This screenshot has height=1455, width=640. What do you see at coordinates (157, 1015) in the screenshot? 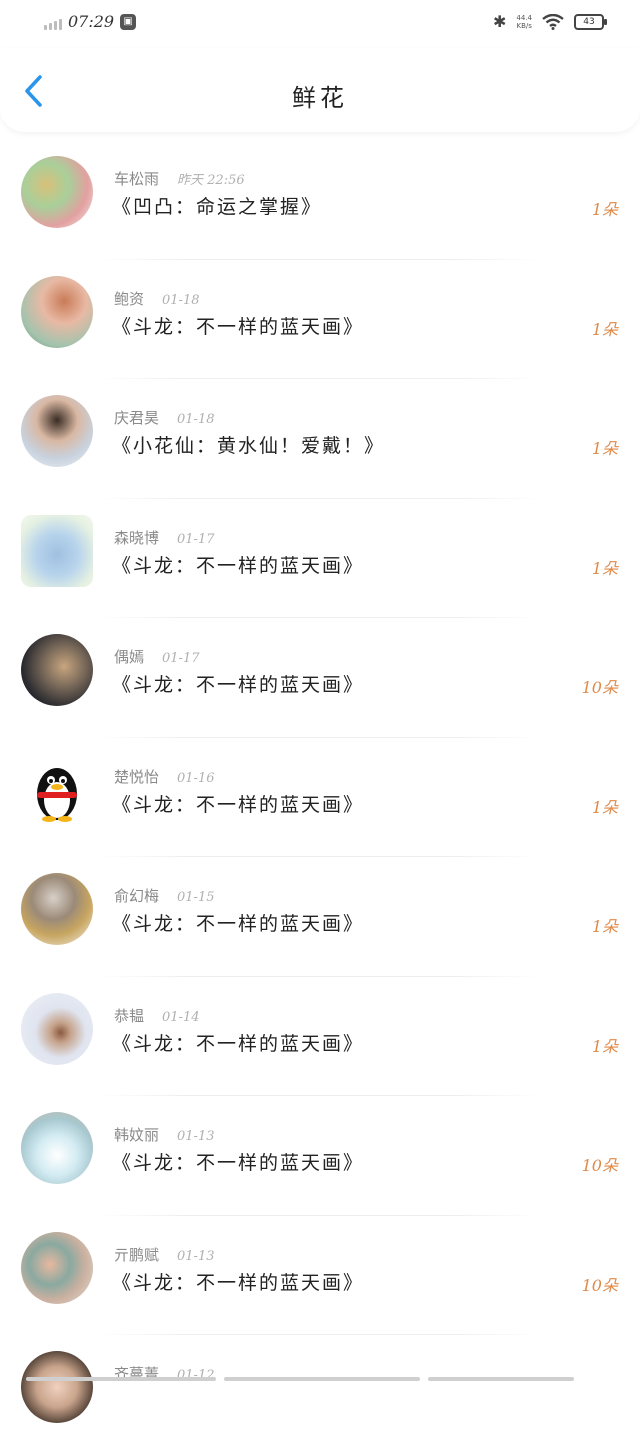
I see `name-row: 恭韫 01-14` at bounding box center [157, 1015].